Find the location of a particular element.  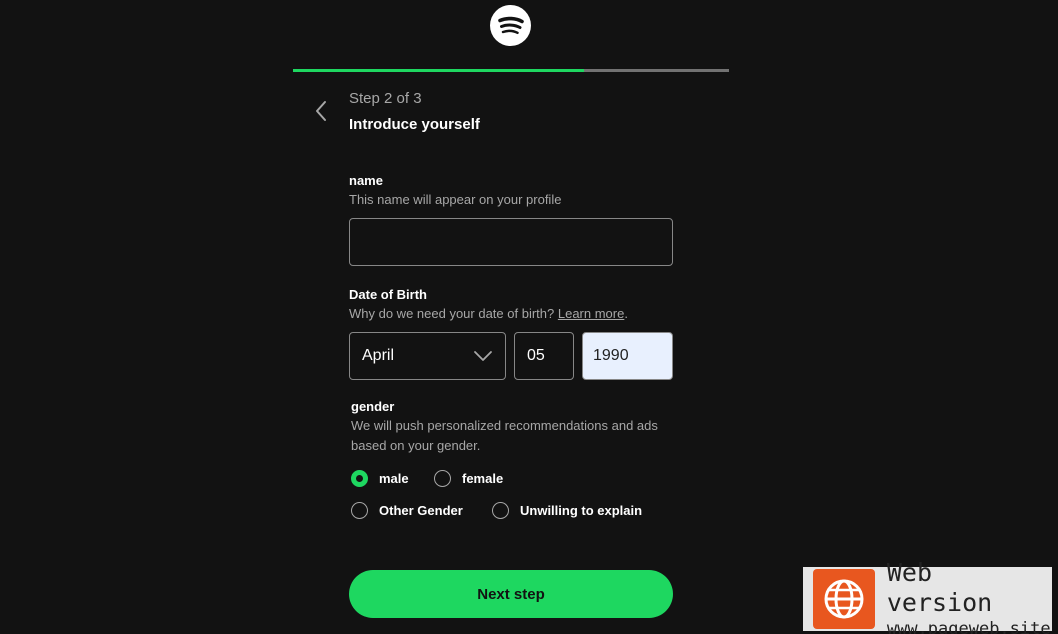

signup-progress-bar is located at coordinates (511, 70).